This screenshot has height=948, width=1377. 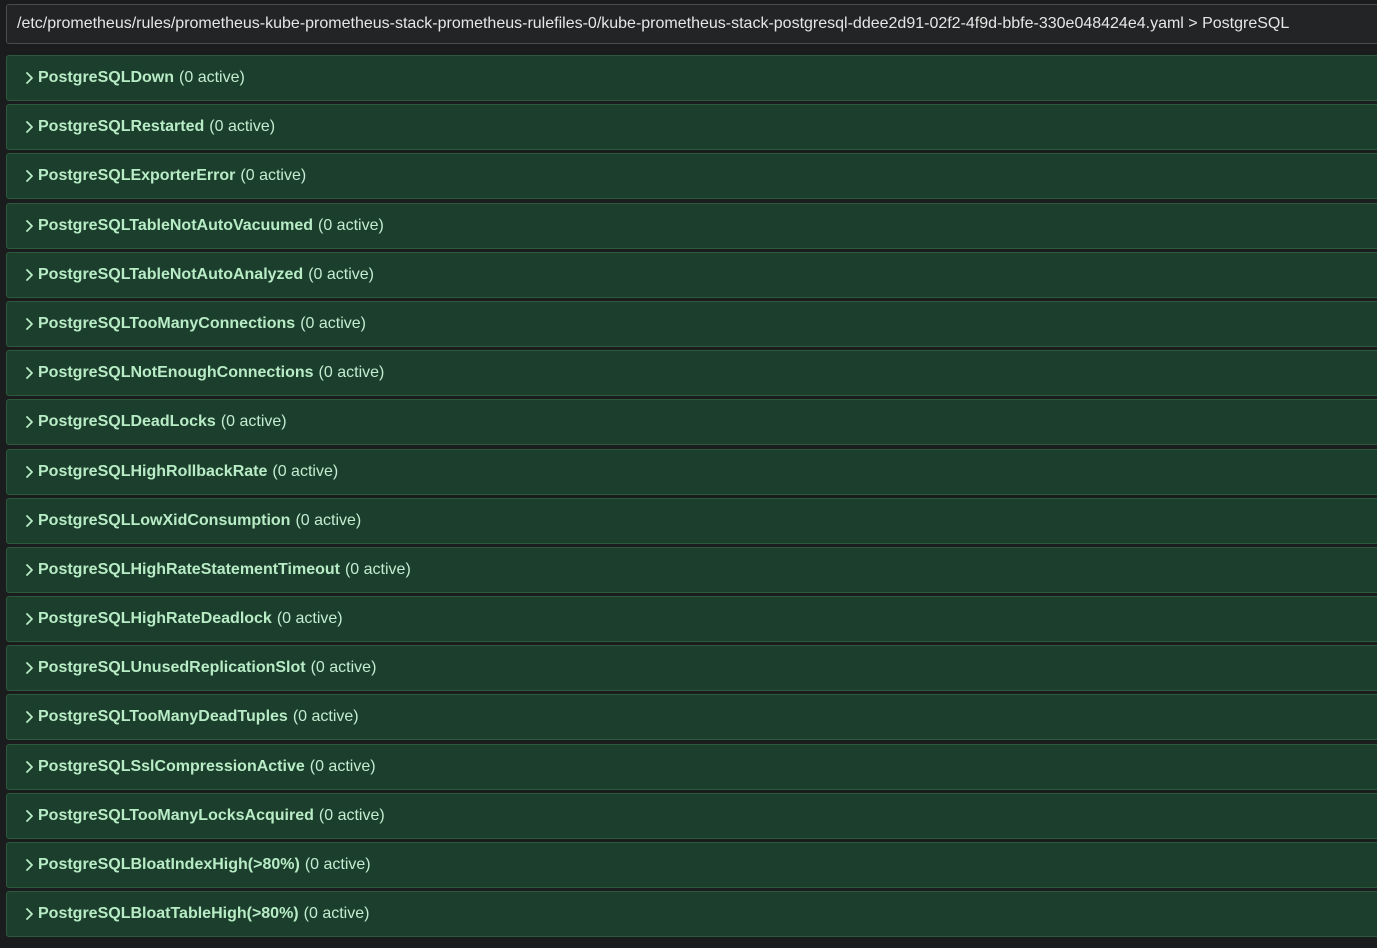 I want to click on alert-rule-name: PostgreSQLDown, so click(x=106, y=77).